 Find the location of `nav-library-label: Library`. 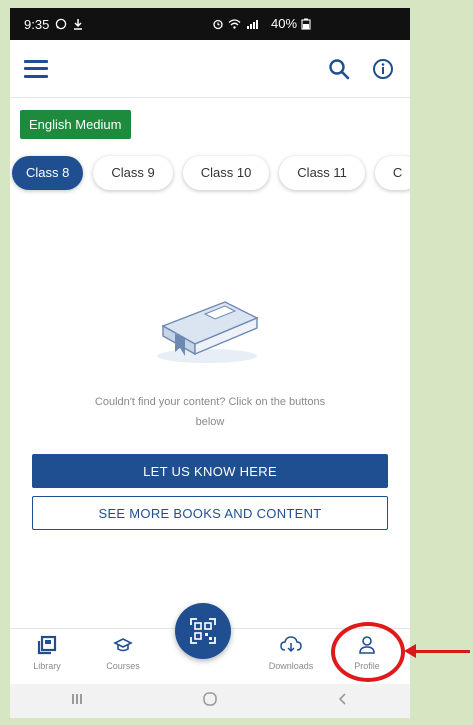

nav-library-label: Library is located at coordinates (47, 666).